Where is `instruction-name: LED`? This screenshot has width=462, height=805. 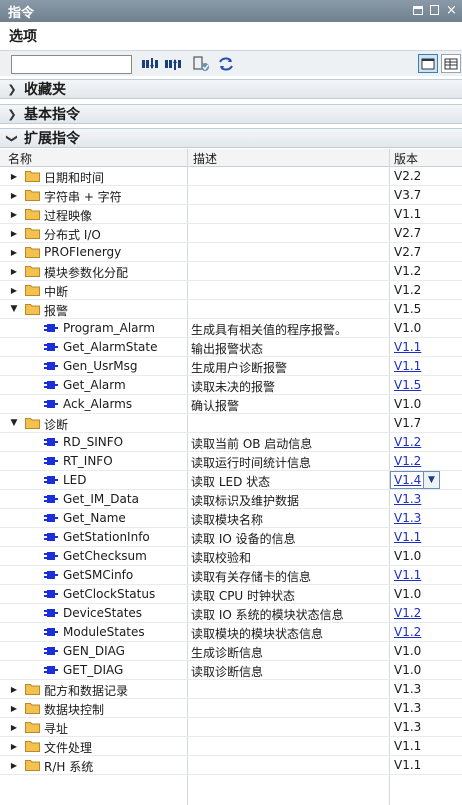 instruction-name: LED is located at coordinates (75, 480).